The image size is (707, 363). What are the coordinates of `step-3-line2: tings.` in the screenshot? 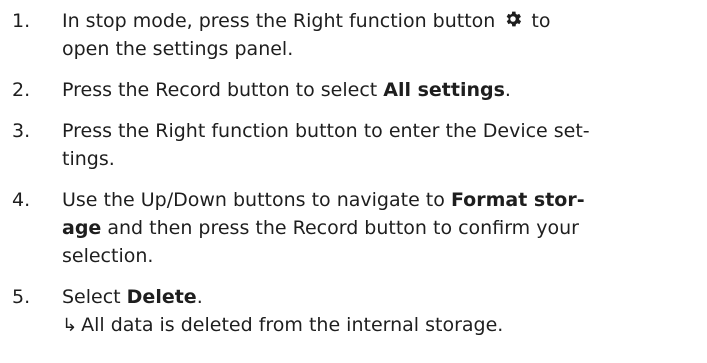 It's located at (88, 159).